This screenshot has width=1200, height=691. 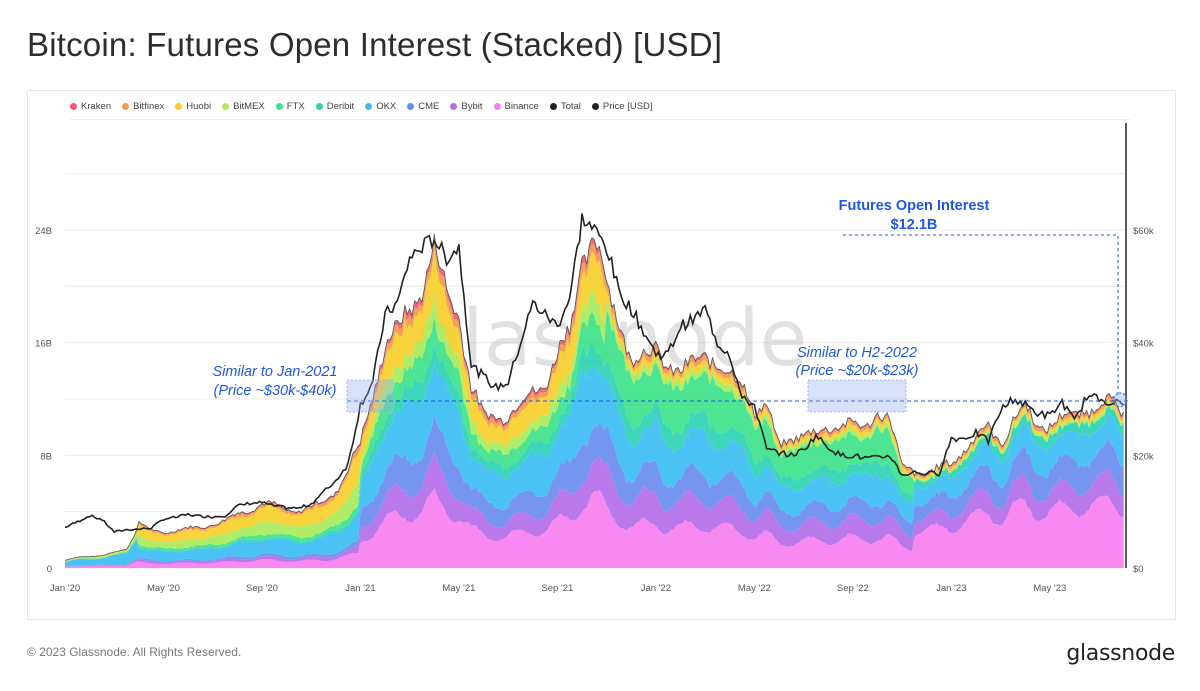 I want to click on brand-logo: glassnode, so click(x=1120, y=653).